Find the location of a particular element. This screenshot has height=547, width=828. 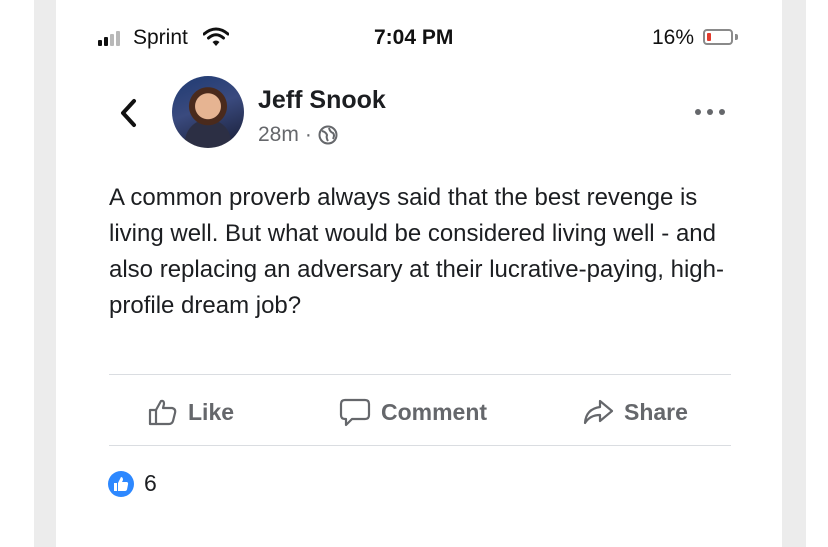

post-time: 28m is located at coordinates (278, 135).